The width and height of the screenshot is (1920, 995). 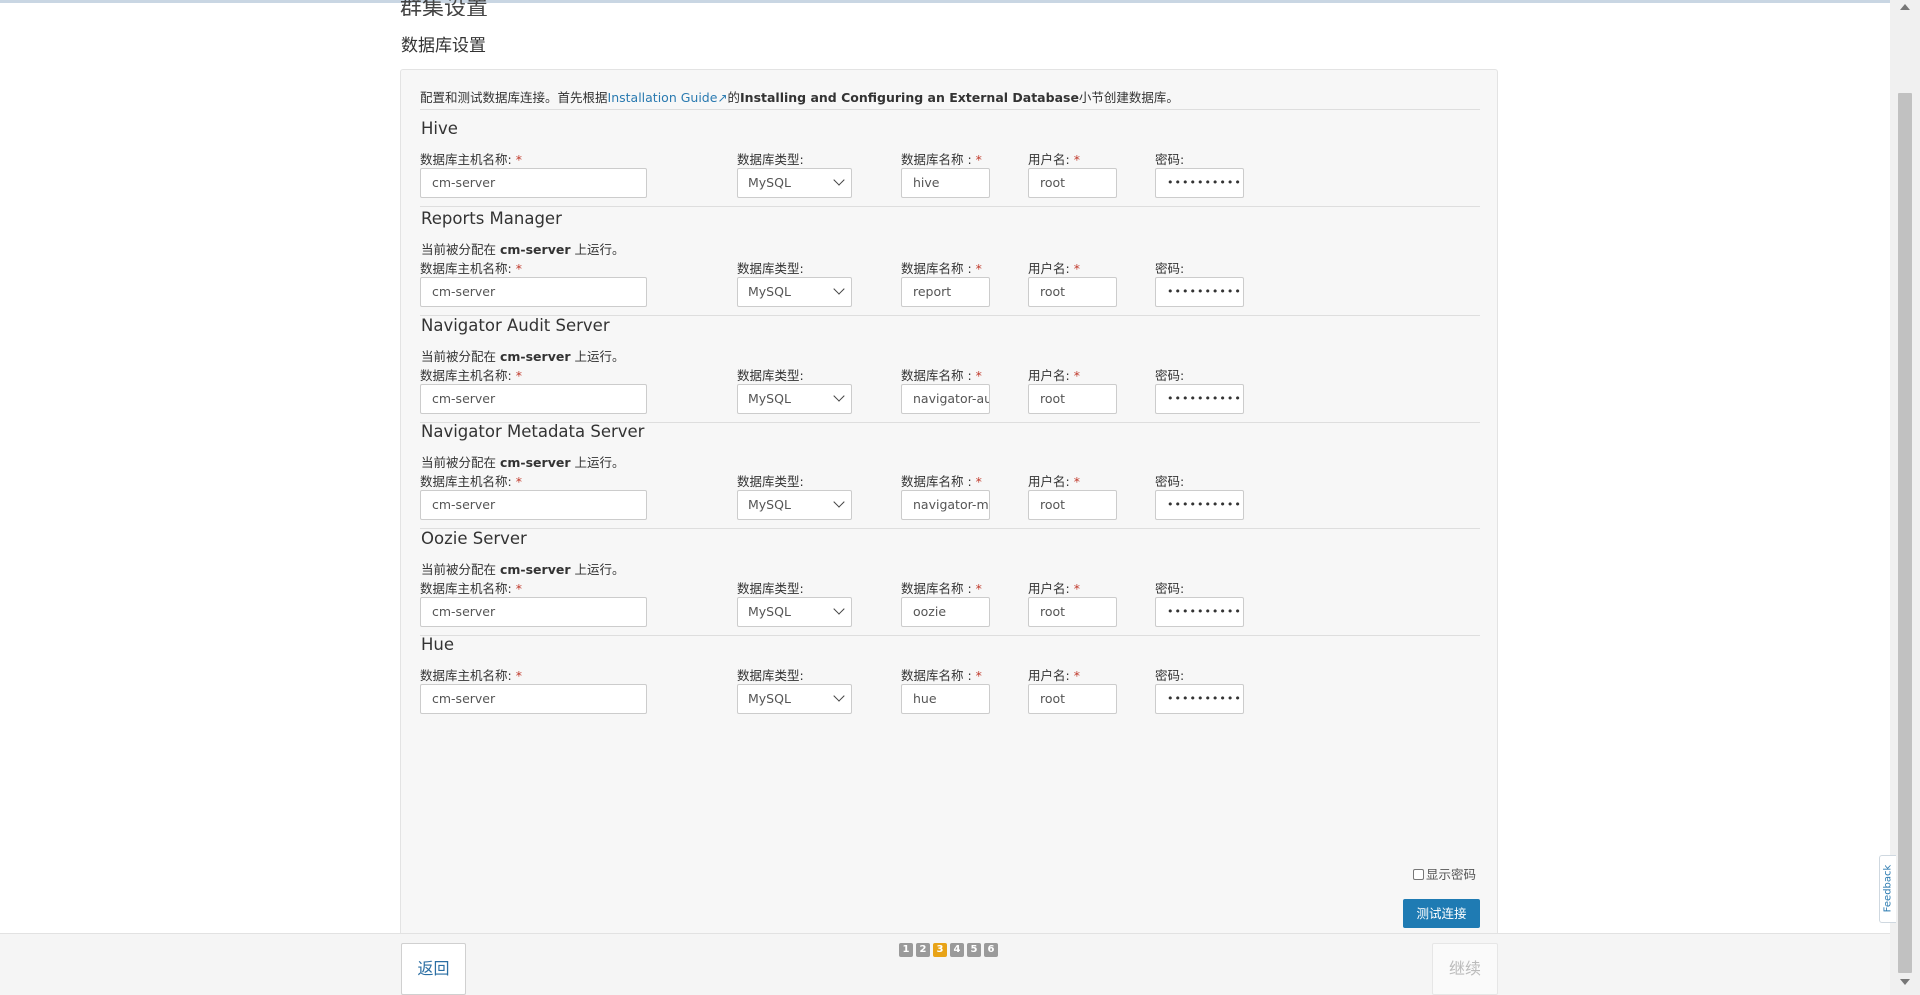 What do you see at coordinates (663, 97) in the screenshot?
I see `installation-guide-link: Installation Guide` at bounding box center [663, 97].